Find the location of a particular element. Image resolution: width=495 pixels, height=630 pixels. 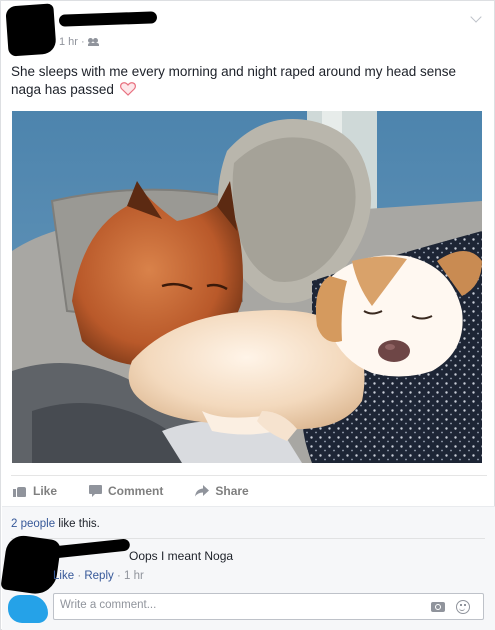

thumbs-up-icon is located at coordinates (20, 490).